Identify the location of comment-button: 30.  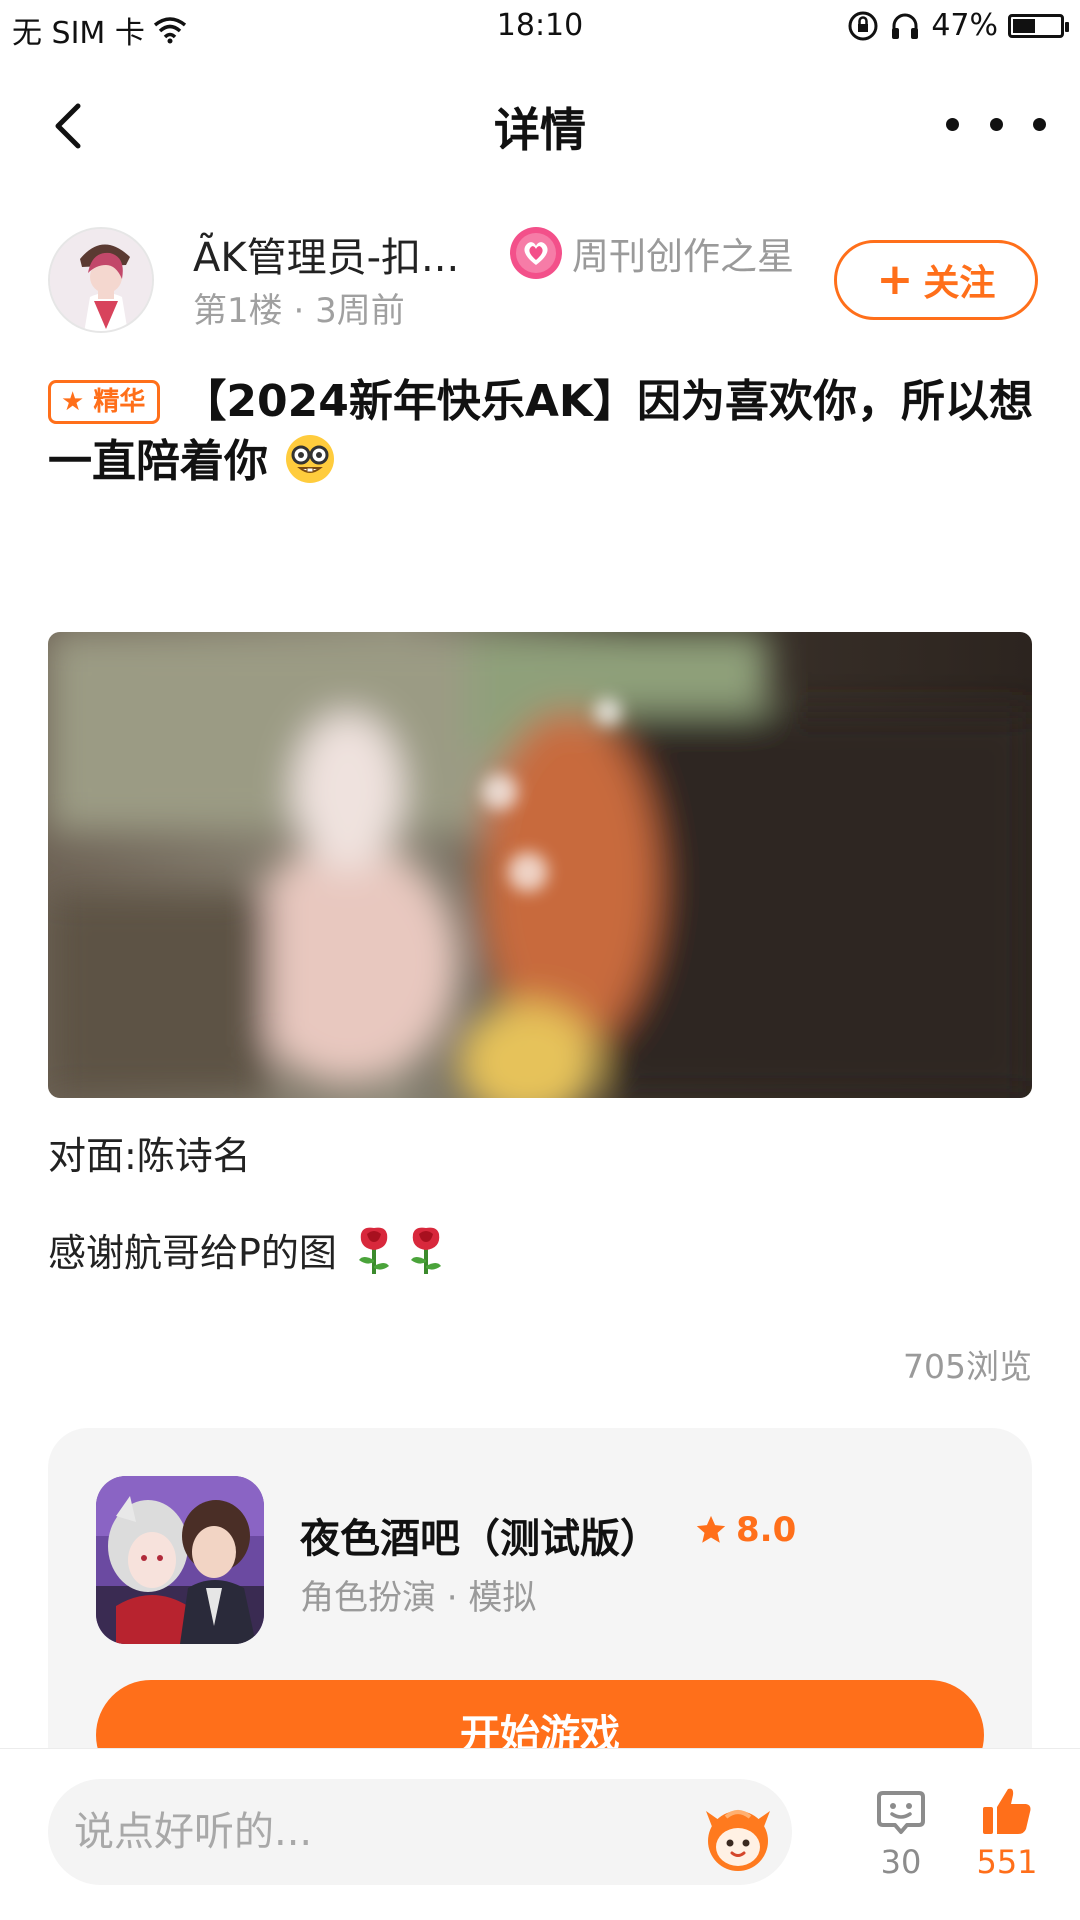
(901, 1833).